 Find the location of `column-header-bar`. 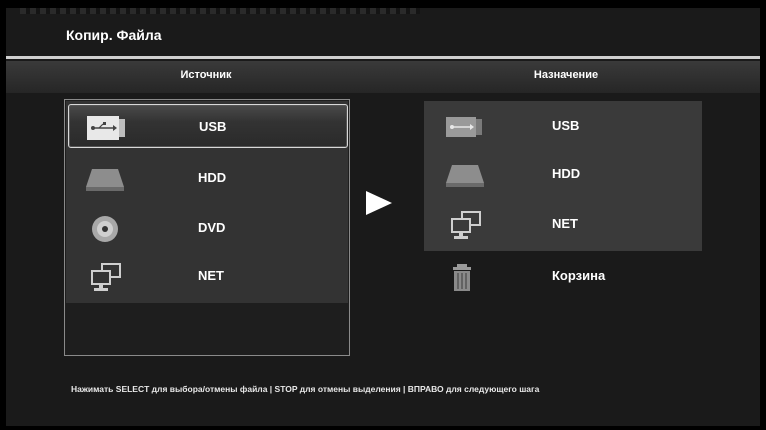

column-header-bar is located at coordinates (383, 77).